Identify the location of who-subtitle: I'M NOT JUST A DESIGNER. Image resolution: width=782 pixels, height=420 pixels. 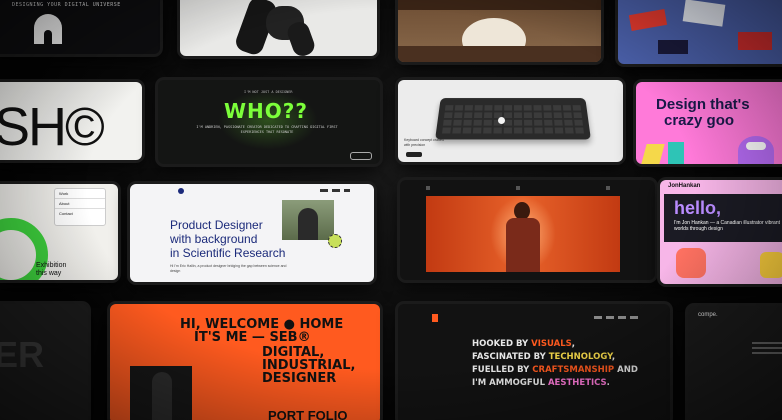
(268, 92).